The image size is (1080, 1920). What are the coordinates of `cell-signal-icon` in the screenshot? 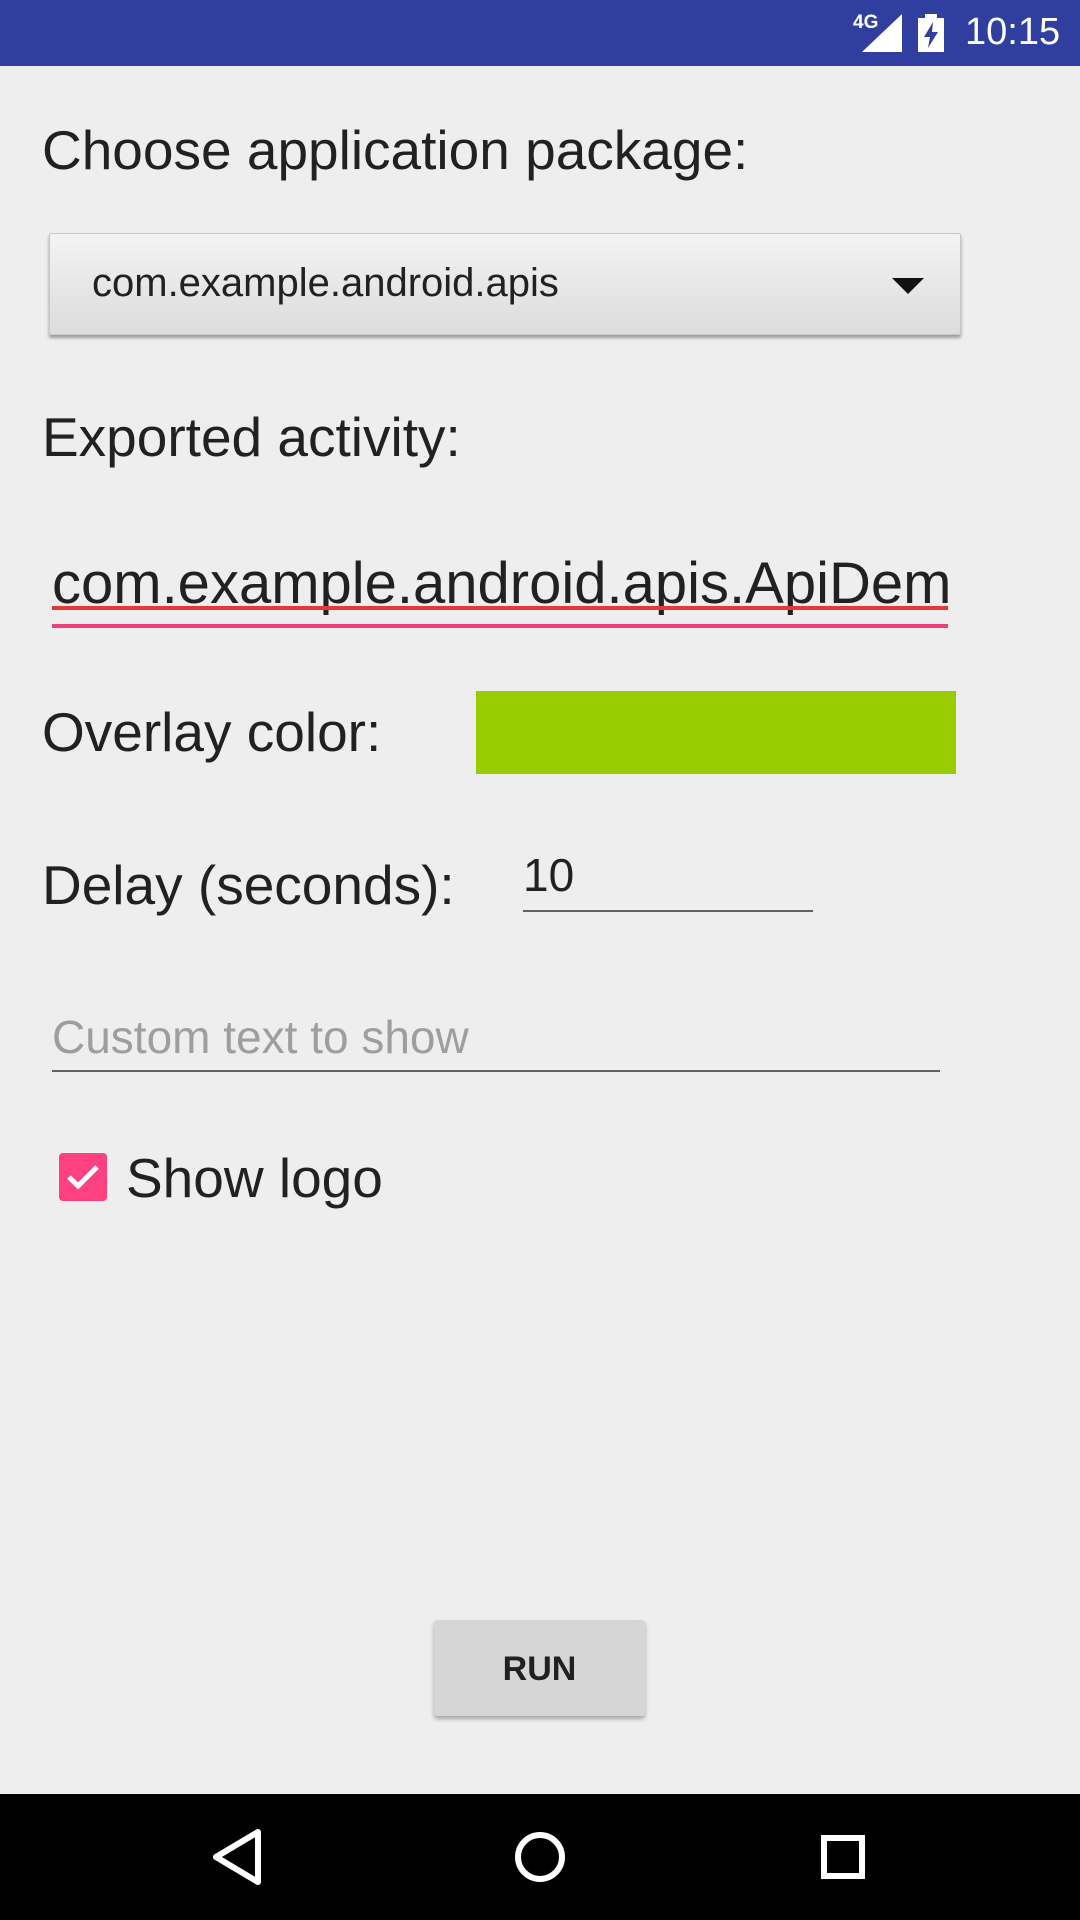 It's located at (882, 33).